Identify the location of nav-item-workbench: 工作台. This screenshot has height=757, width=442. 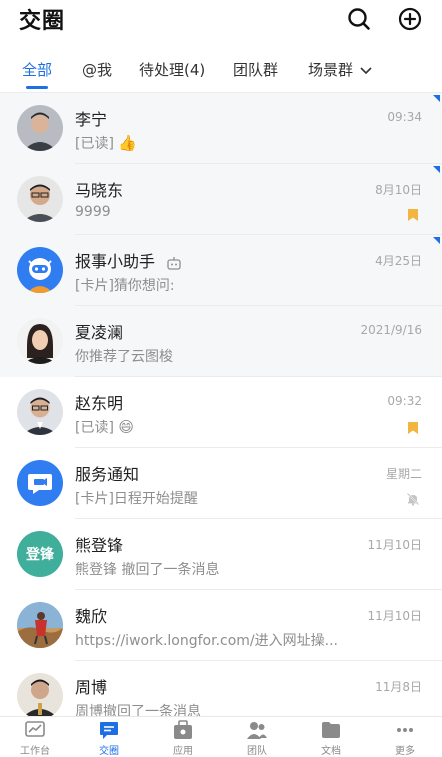
(35, 738).